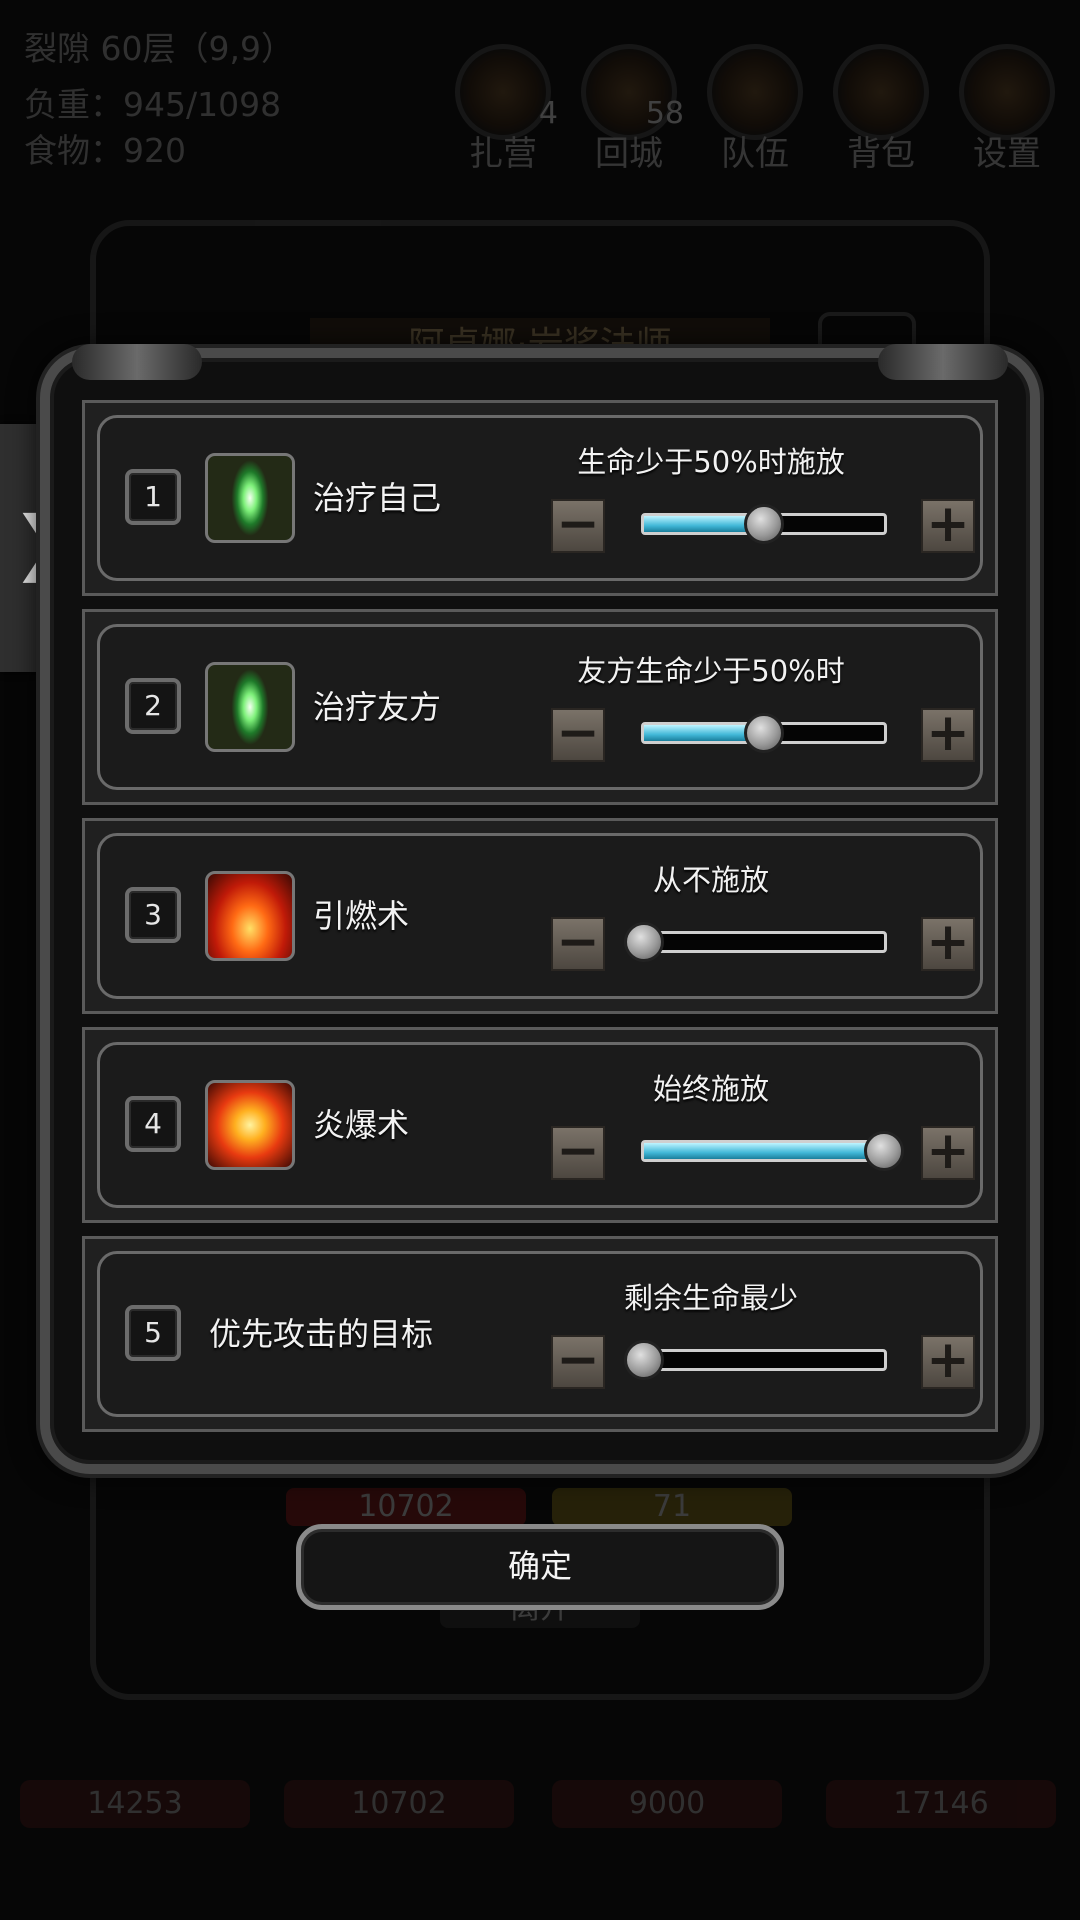 The image size is (1080, 1920). I want to click on camp-badge: 4, so click(548, 113).